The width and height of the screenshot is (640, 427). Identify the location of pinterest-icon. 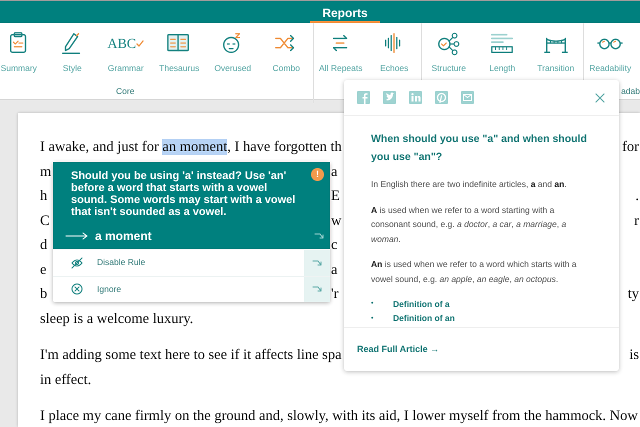
(441, 97).